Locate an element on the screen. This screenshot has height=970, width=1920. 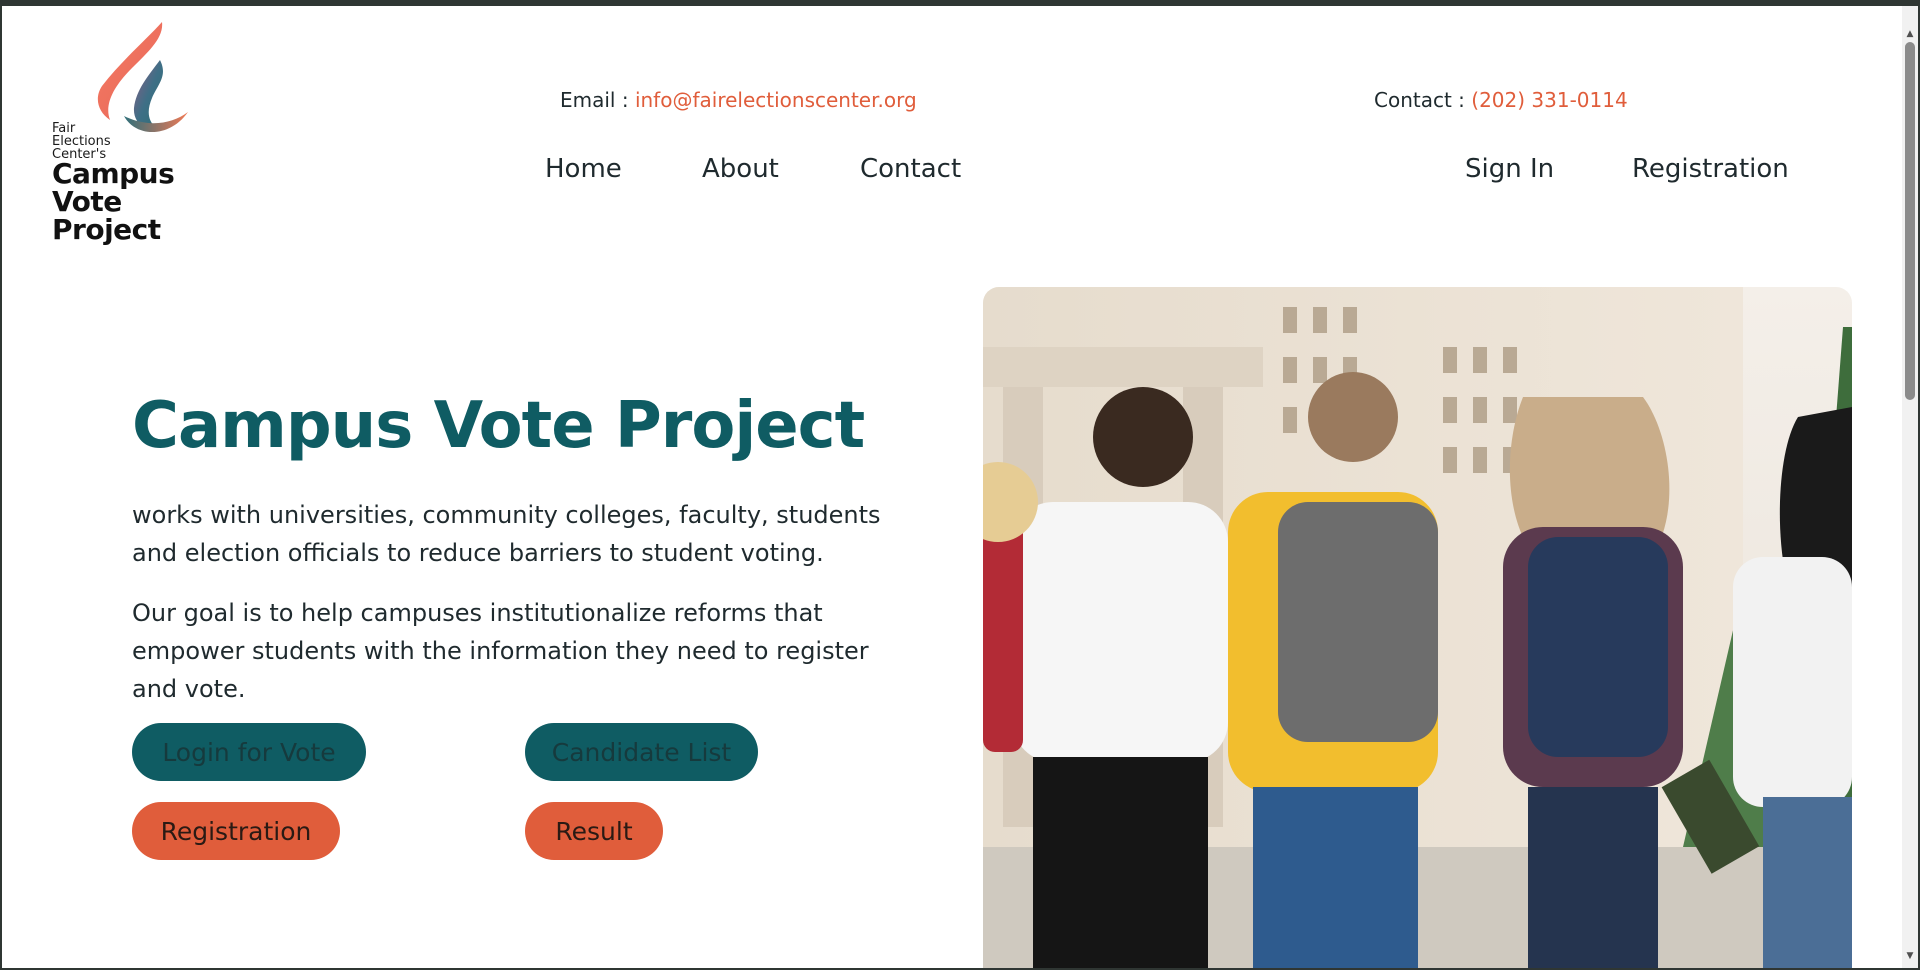
nav-home: Home is located at coordinates (583, 169).